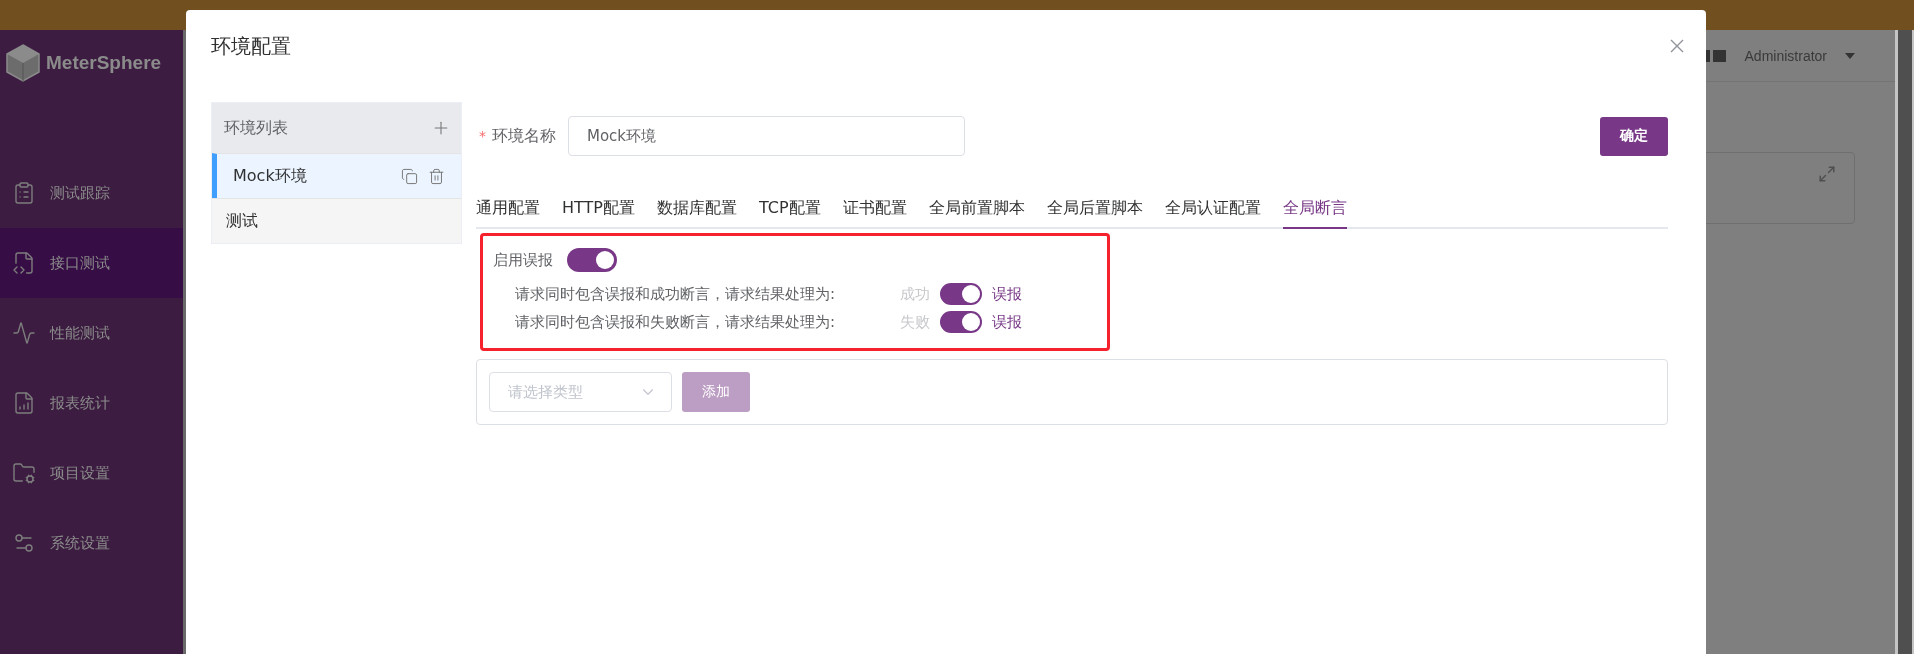 The height and width of the screenshot is (654, 1914). I want to click on nav-item: 系统设置, so click(91, 543).